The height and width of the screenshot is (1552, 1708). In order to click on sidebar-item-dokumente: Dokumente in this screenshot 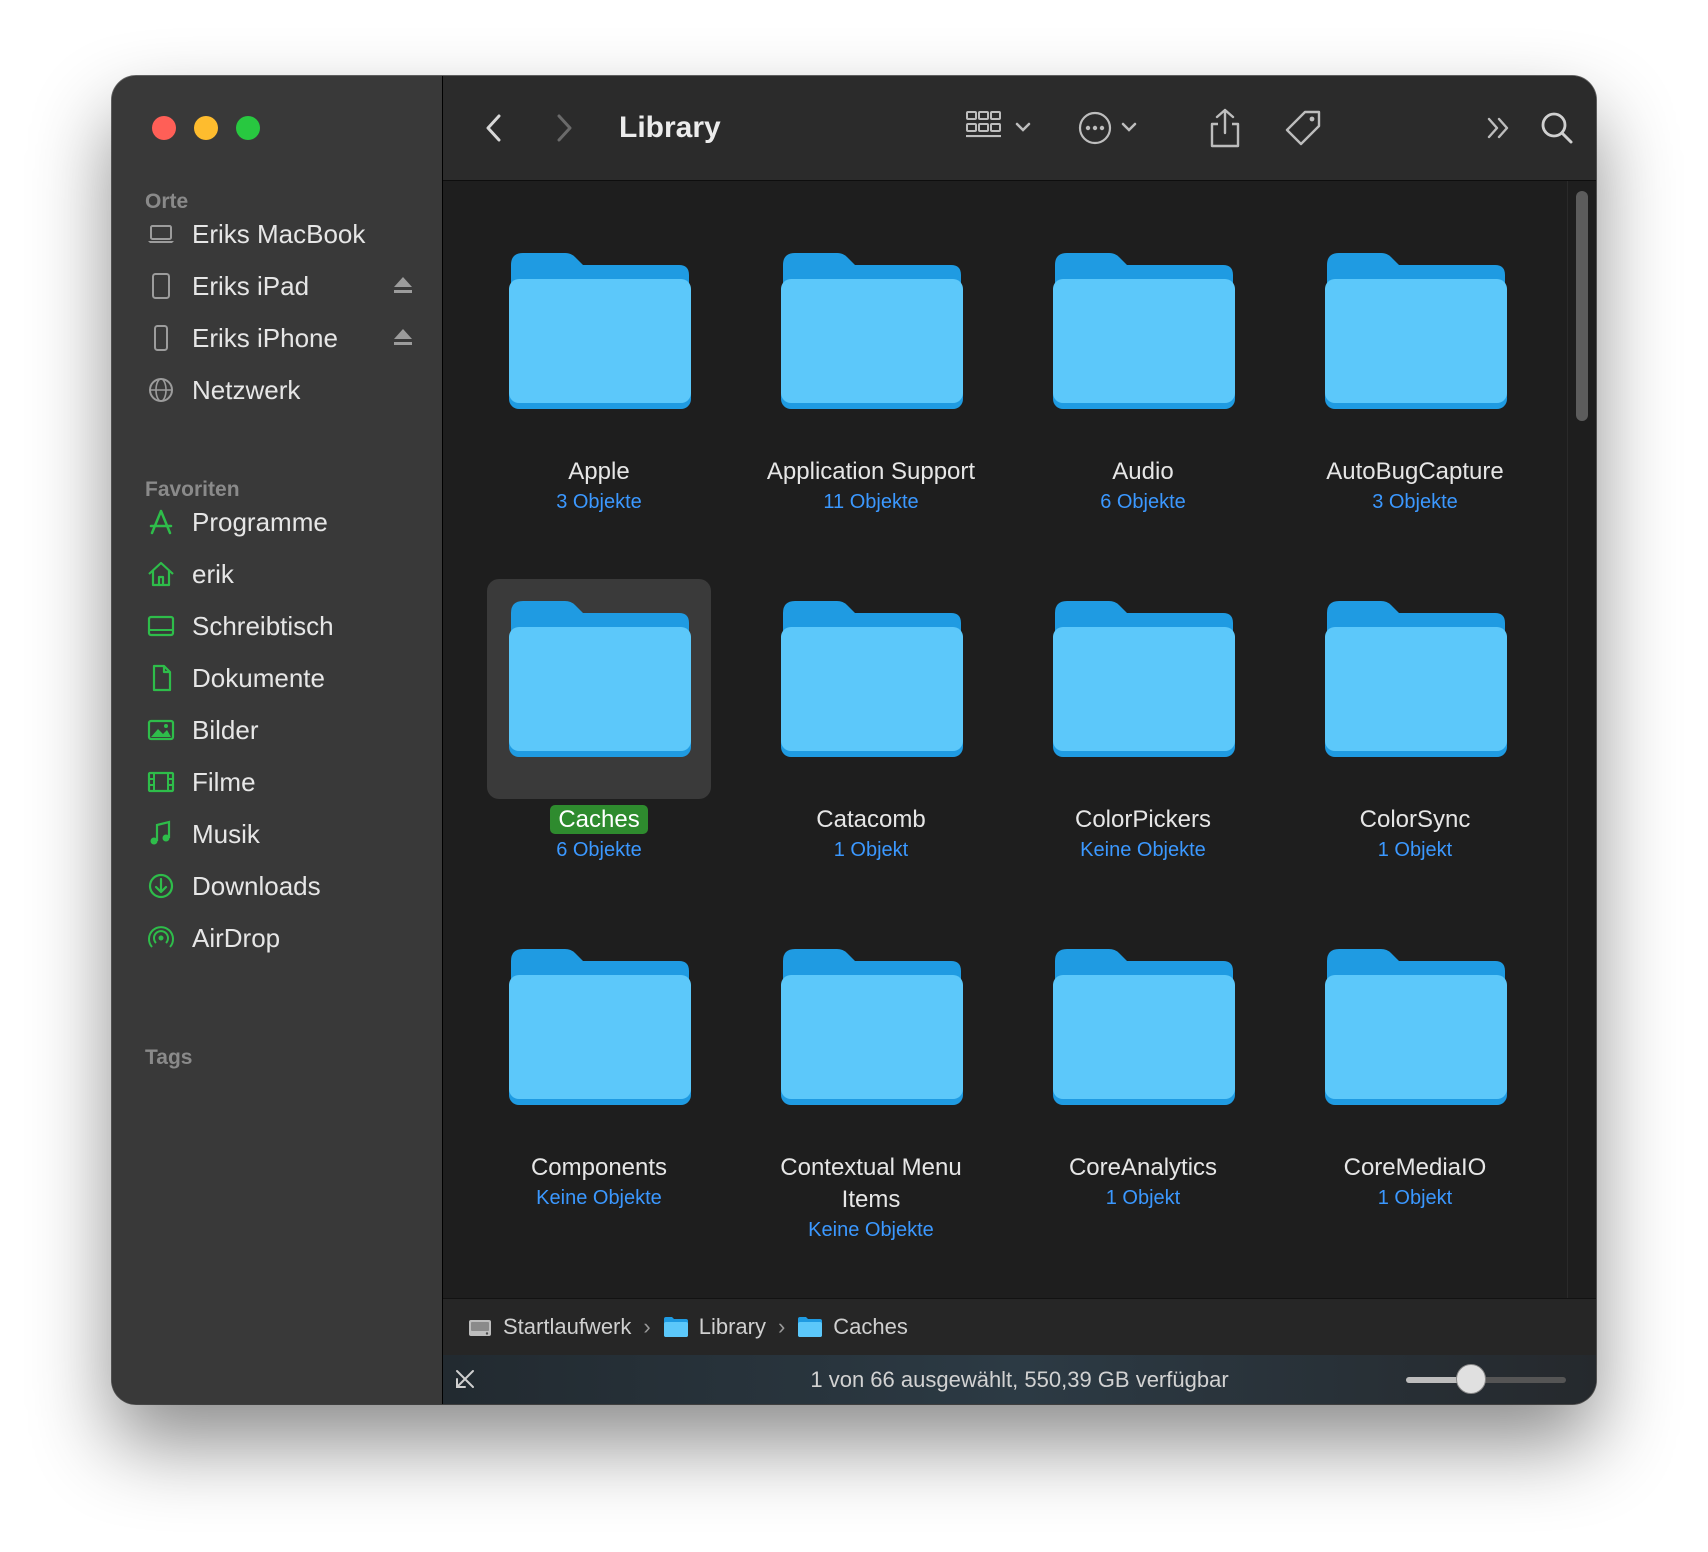, I will do `click(279, 678)`.